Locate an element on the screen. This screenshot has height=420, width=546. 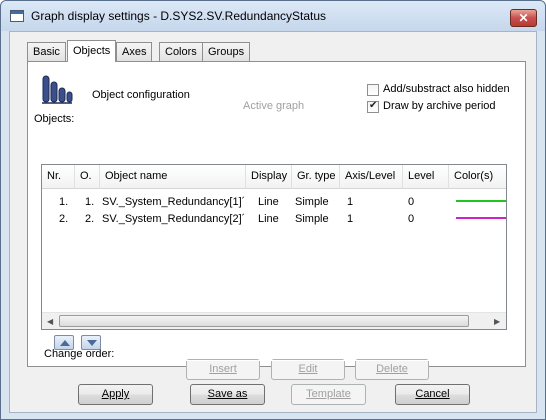
template-button: Template is located at coordinates (328, 394).